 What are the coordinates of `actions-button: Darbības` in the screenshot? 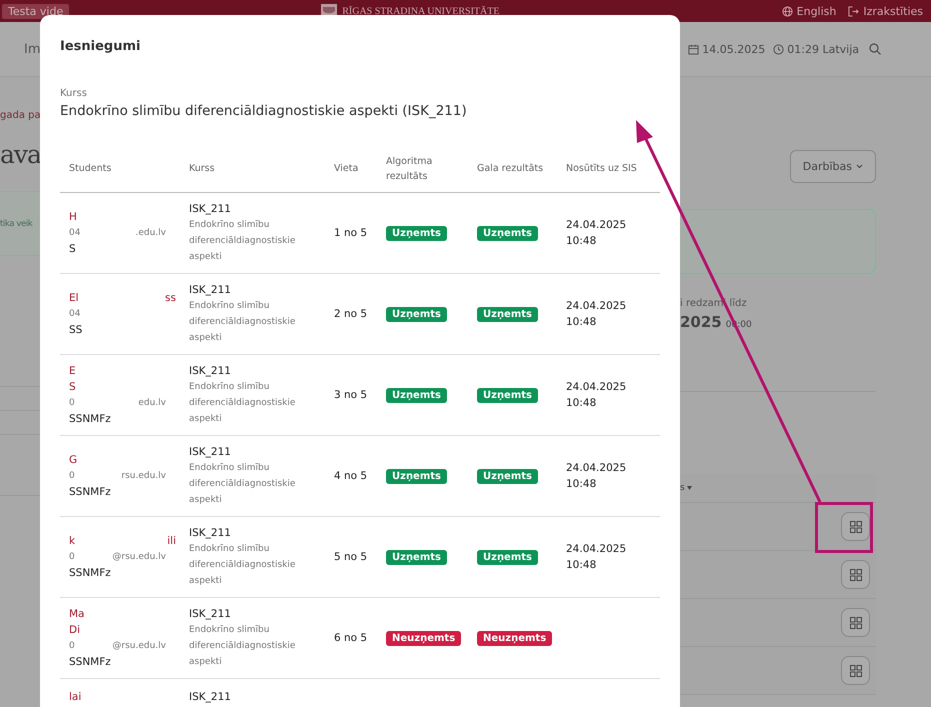 It's located at (833, 166).